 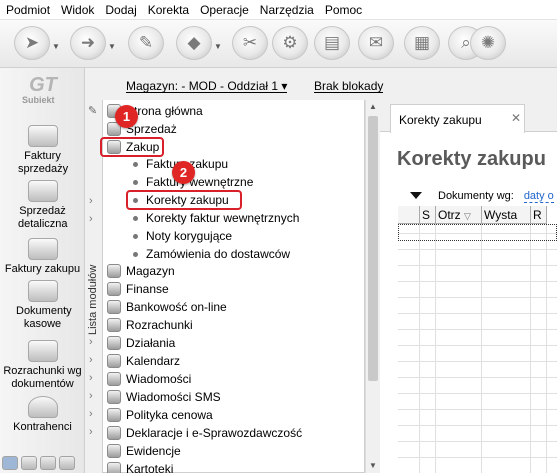 I want to click on module-label: Działania, so click(x=151, y=343).